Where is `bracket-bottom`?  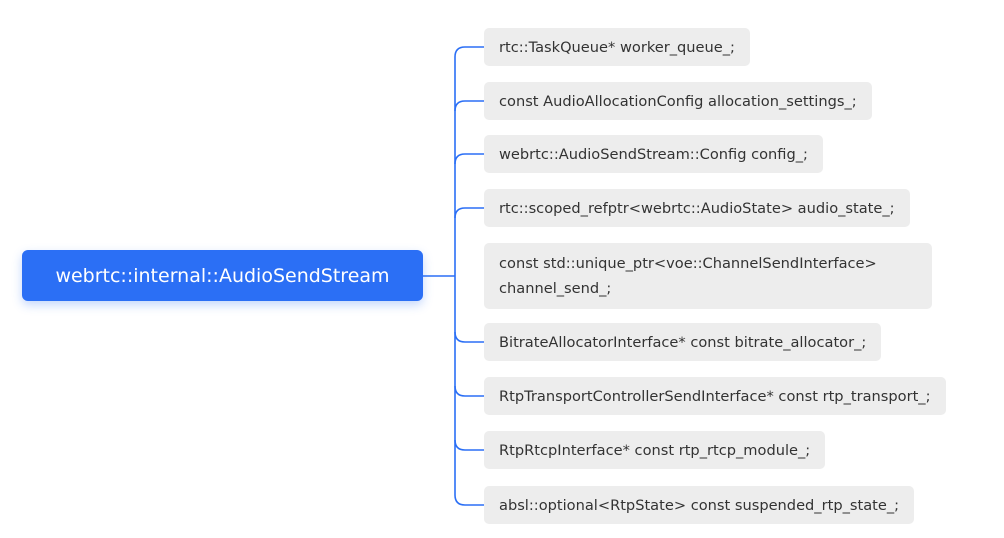
bracket-bottom is located at coordinates (469, 391).